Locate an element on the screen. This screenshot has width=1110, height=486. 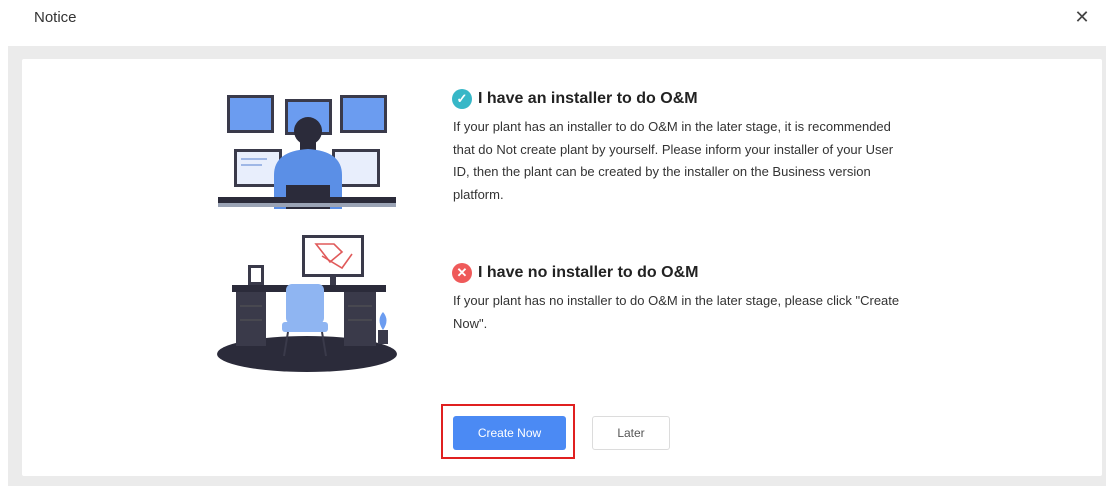
x-circle-icon: ✕ is located at coordinates (462, 273).